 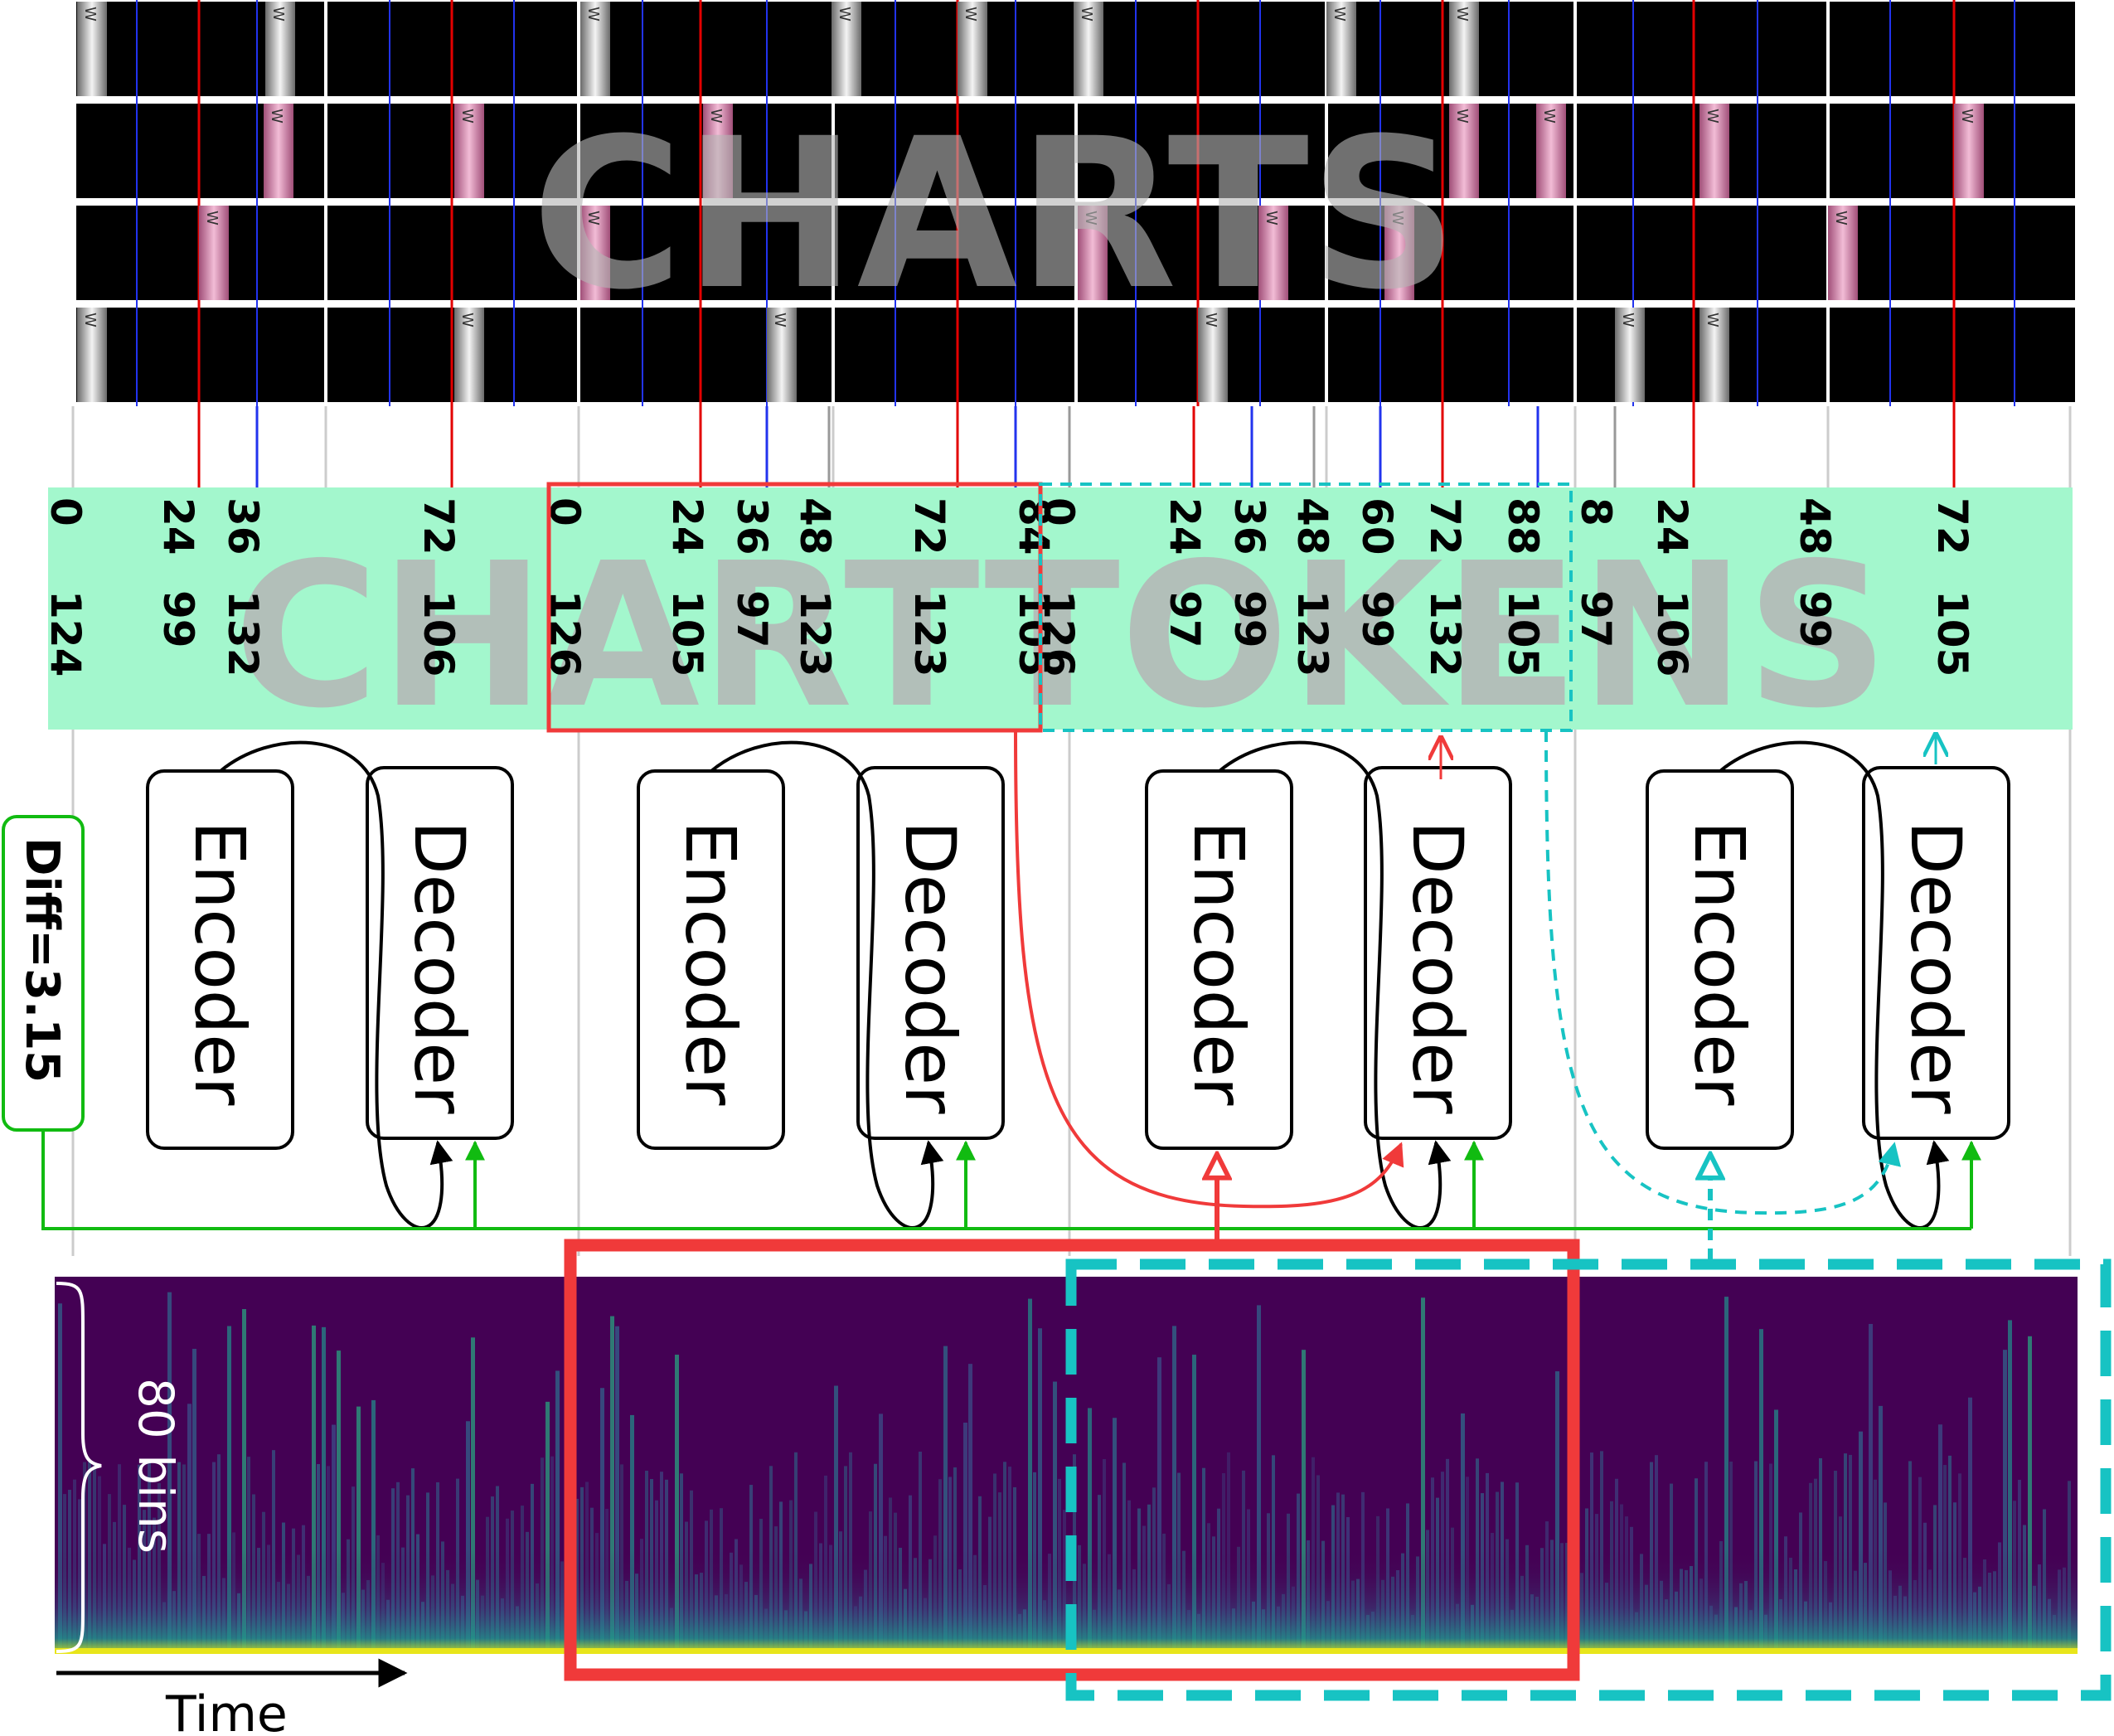 What do you see at coordinates (42, 960) in the screenshot?
I see `difficulty-label: Diff=3.15` at bounding box center [42, 960].